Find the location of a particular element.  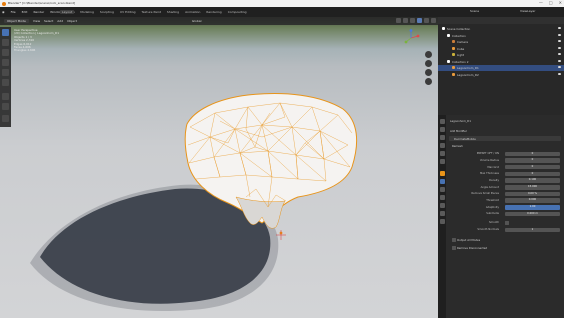

viewport-menu-select: Select is located at coordinates (48, 21).